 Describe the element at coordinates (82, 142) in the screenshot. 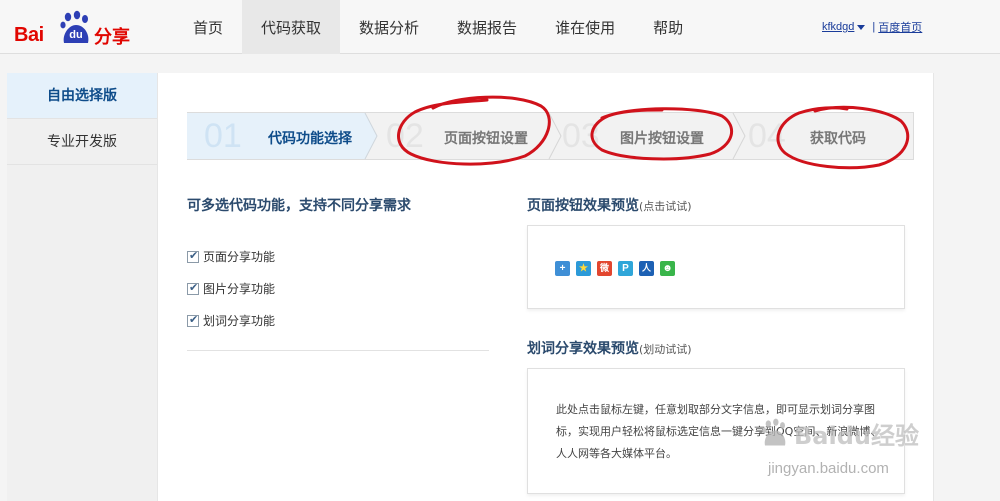

I see `sidebar-item-pro-edition: 专业开发版` at that location.